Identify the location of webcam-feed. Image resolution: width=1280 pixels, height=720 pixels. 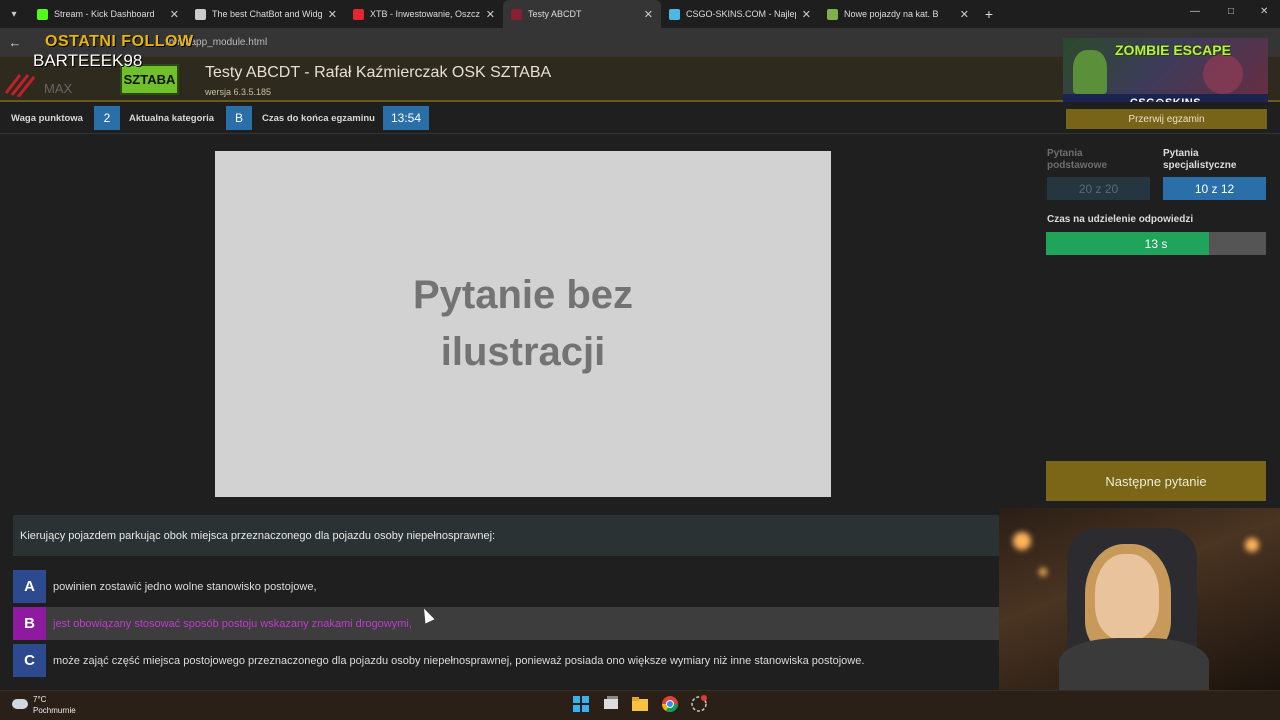
(1139, 599).